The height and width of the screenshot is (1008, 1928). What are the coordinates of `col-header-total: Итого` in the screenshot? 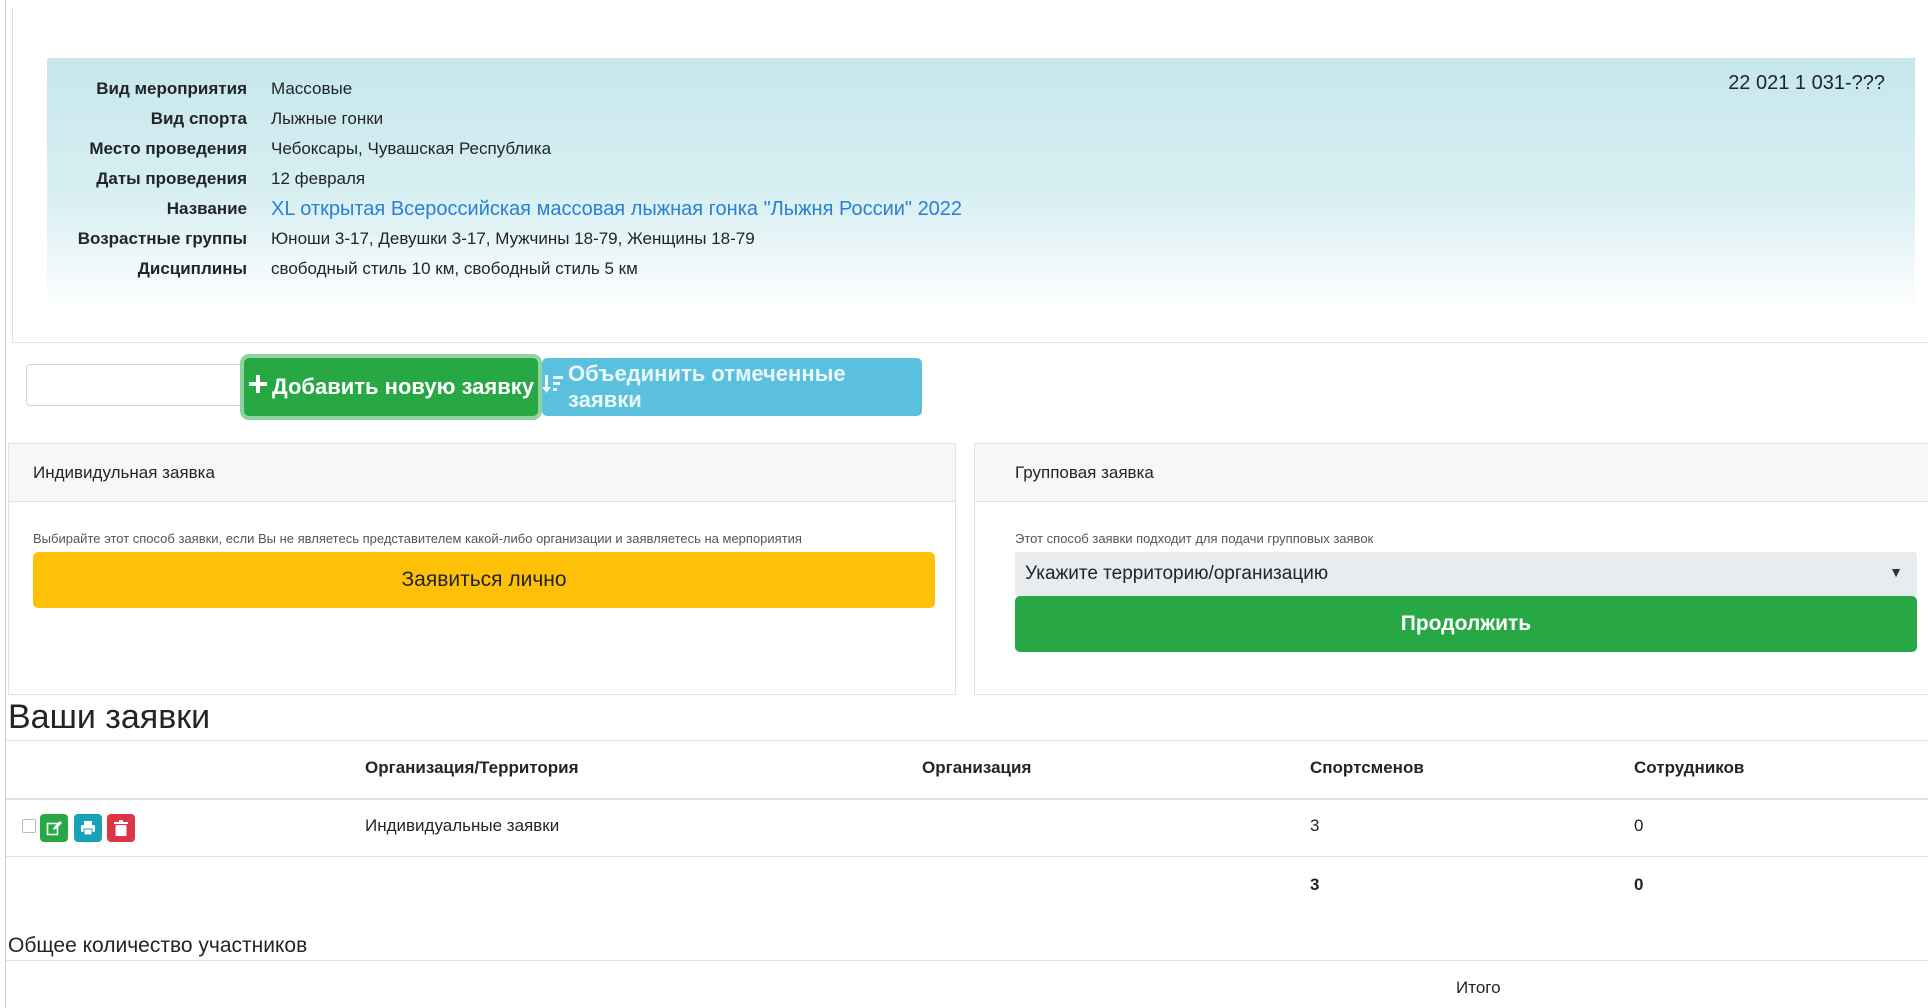 It's located at (1478, 987).